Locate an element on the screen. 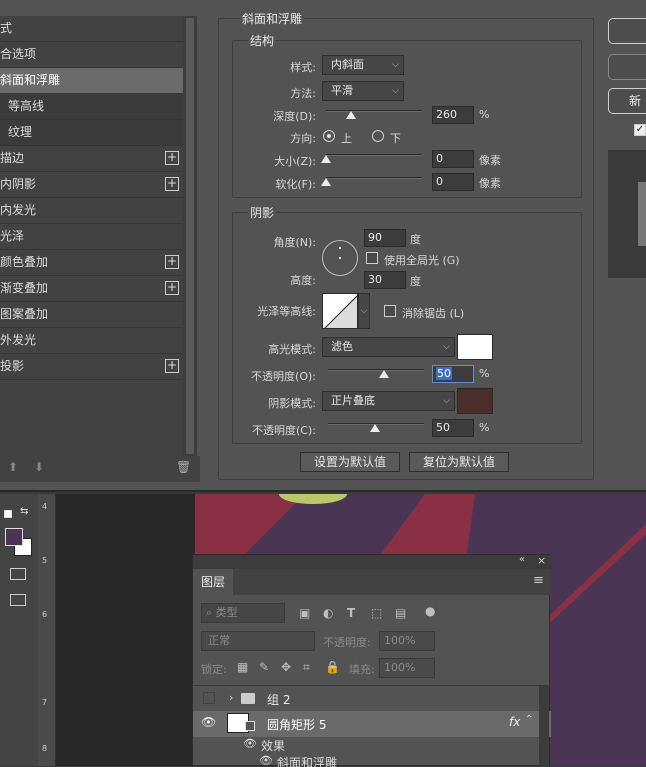 The height and width of the screenshot is (767, 646). shadow-mode-select: 正片叠底 ⌵ is located at coordinates (388, 401).